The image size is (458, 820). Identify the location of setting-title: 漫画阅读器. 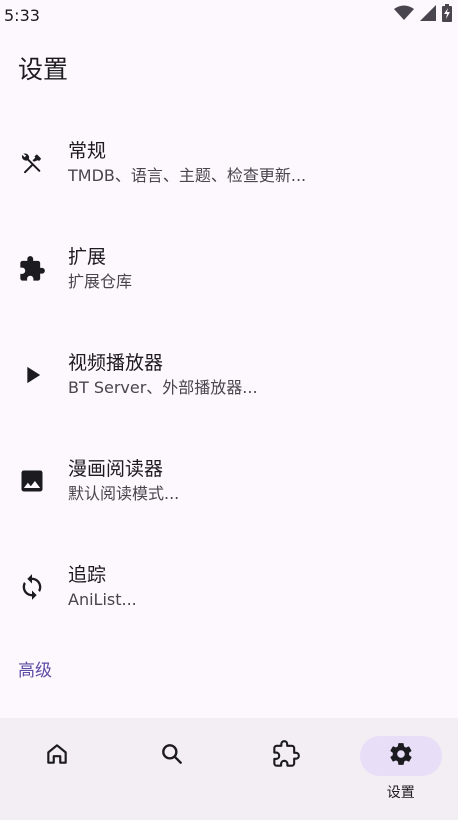
(116, 469).